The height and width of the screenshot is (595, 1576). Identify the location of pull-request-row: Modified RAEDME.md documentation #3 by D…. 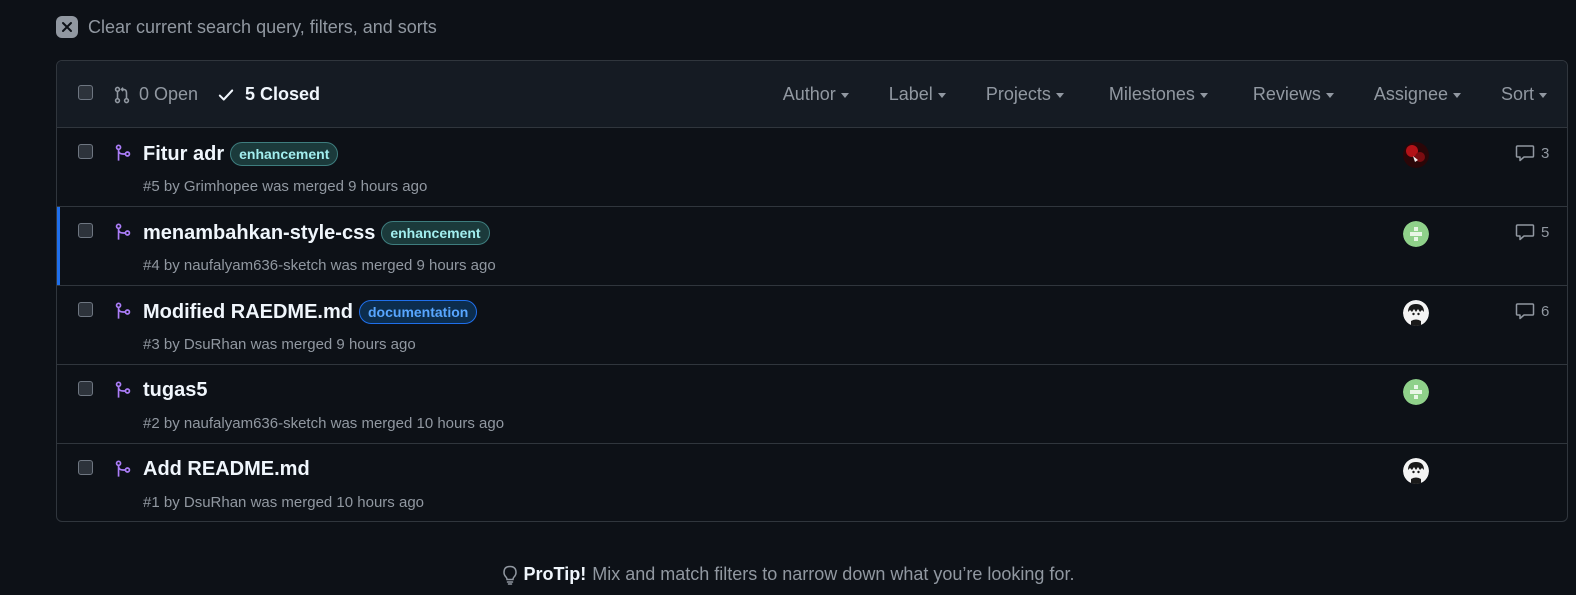
(812, 325).